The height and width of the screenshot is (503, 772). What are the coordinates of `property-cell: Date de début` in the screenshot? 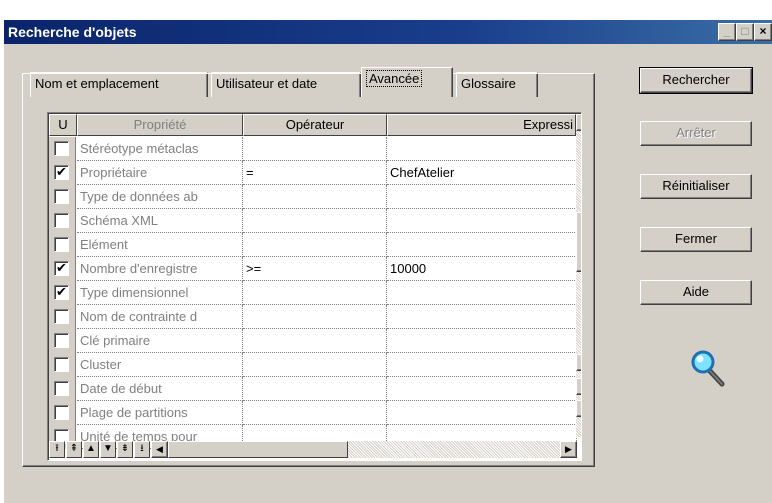 It's located at (160, 389).